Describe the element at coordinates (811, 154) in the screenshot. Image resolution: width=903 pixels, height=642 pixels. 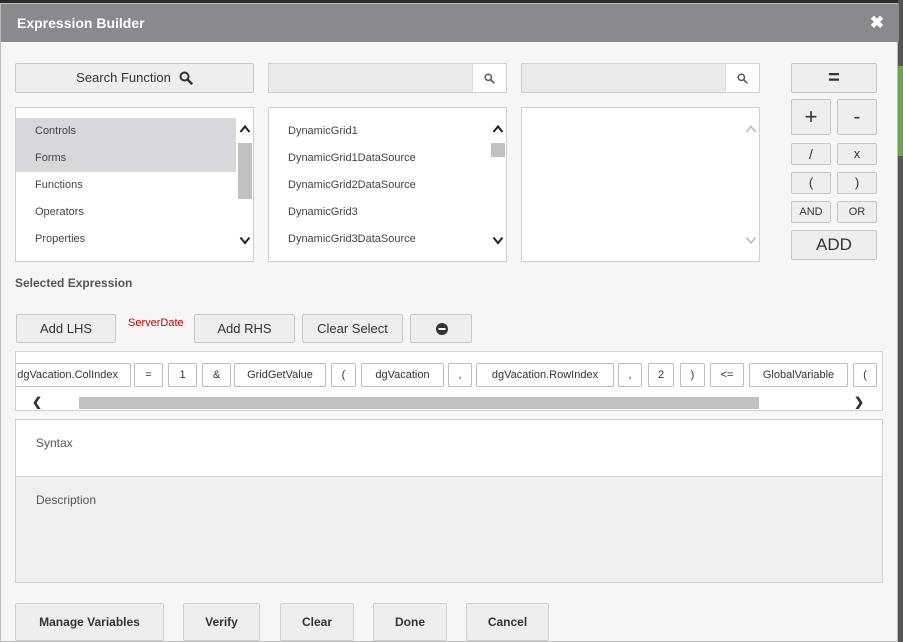
I see `divide-button: /` at that location.